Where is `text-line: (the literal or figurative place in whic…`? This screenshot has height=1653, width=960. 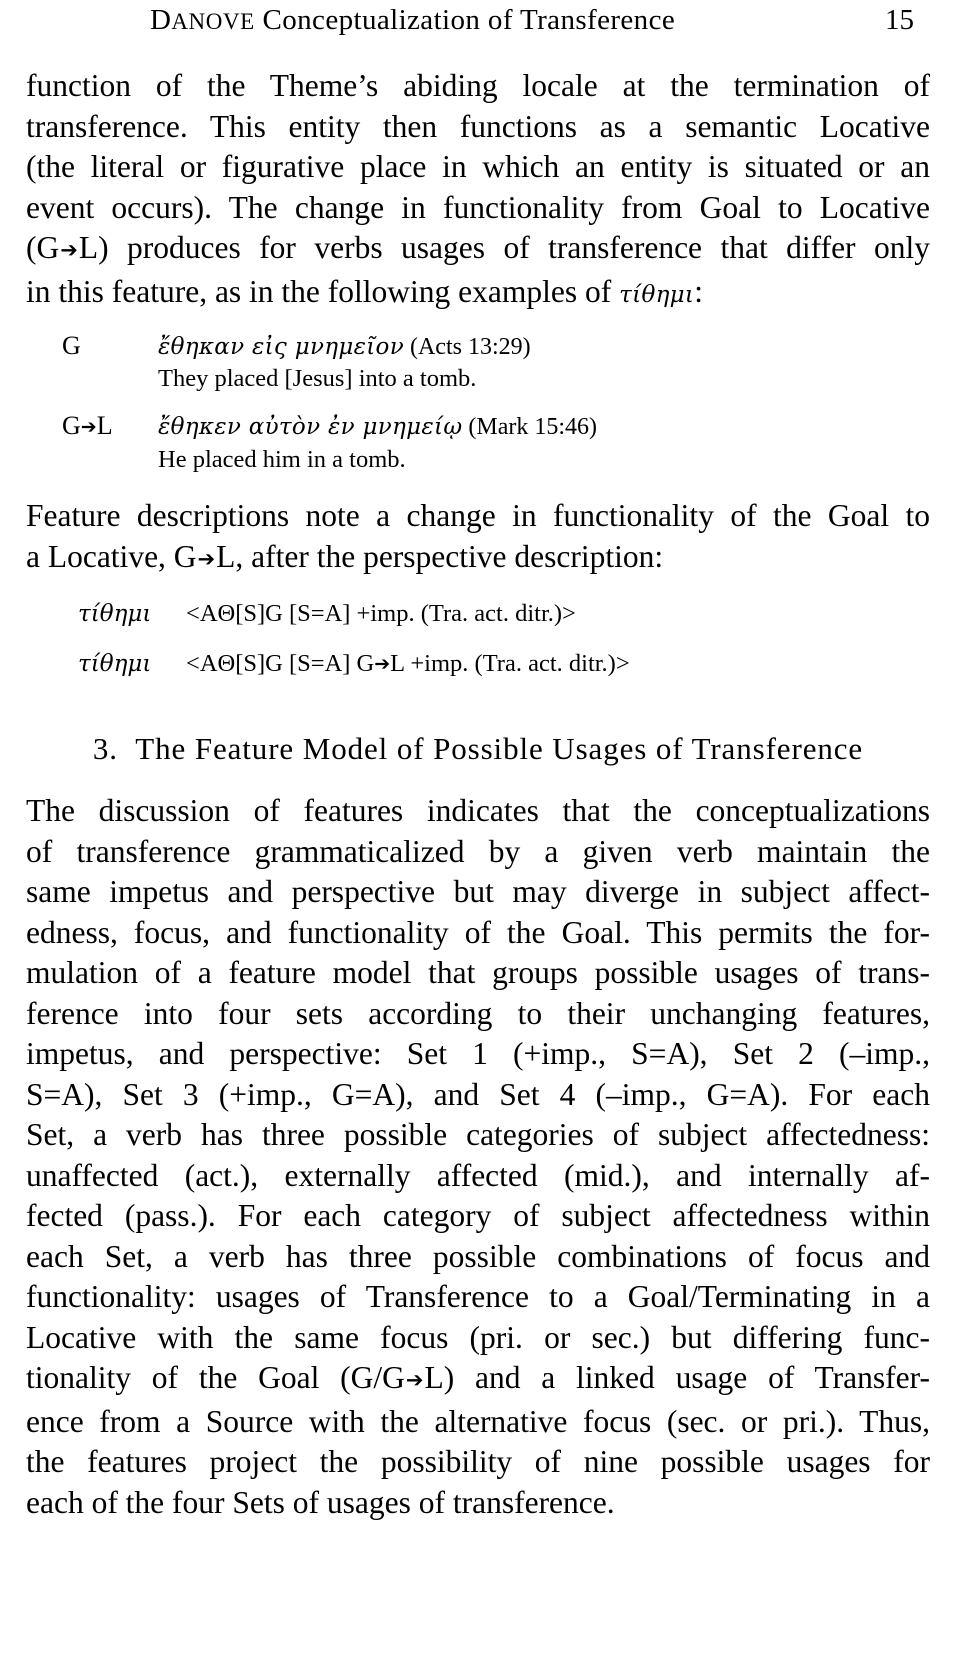
text-line: (the literal or figurative place in whic… is located at coordinates (478, 166).